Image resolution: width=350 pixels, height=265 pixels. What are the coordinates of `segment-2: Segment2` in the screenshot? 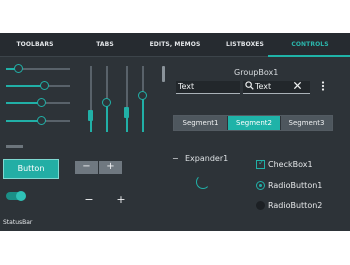 It's located at (254, 123).